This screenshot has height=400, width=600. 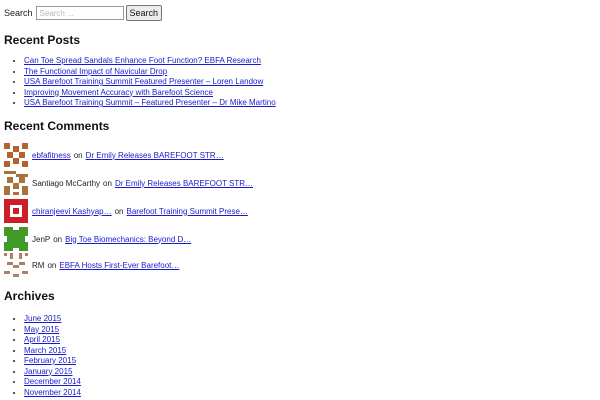 I want to click on list-item: December 2014, so click(x=52, y=382).